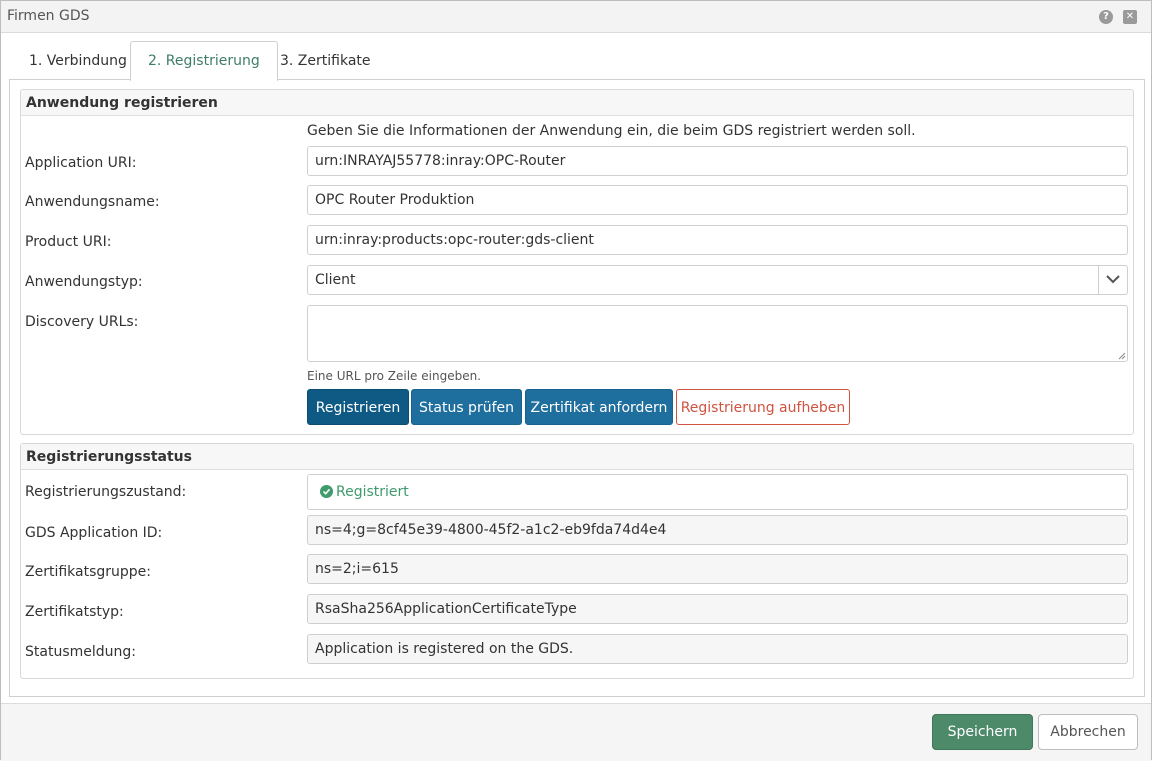 Image resolution: width=1152 pixels, height=761 pixels. What do you see at coordinates (717, 649) in the screenshot?
I see `status-message-field: Application is registered on the GDS.` at bounding box center [717, 649].